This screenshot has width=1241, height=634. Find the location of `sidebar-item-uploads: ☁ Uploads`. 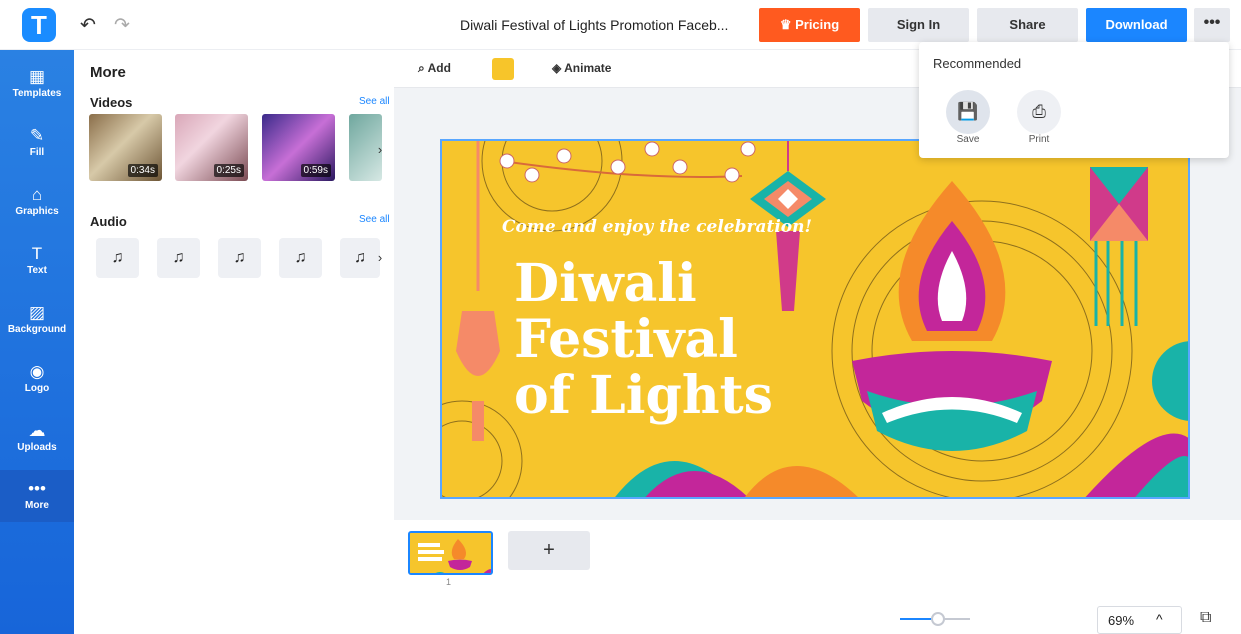

sidebar-item-uploads: ☁ Uploads is located at coordinates (37, 440).